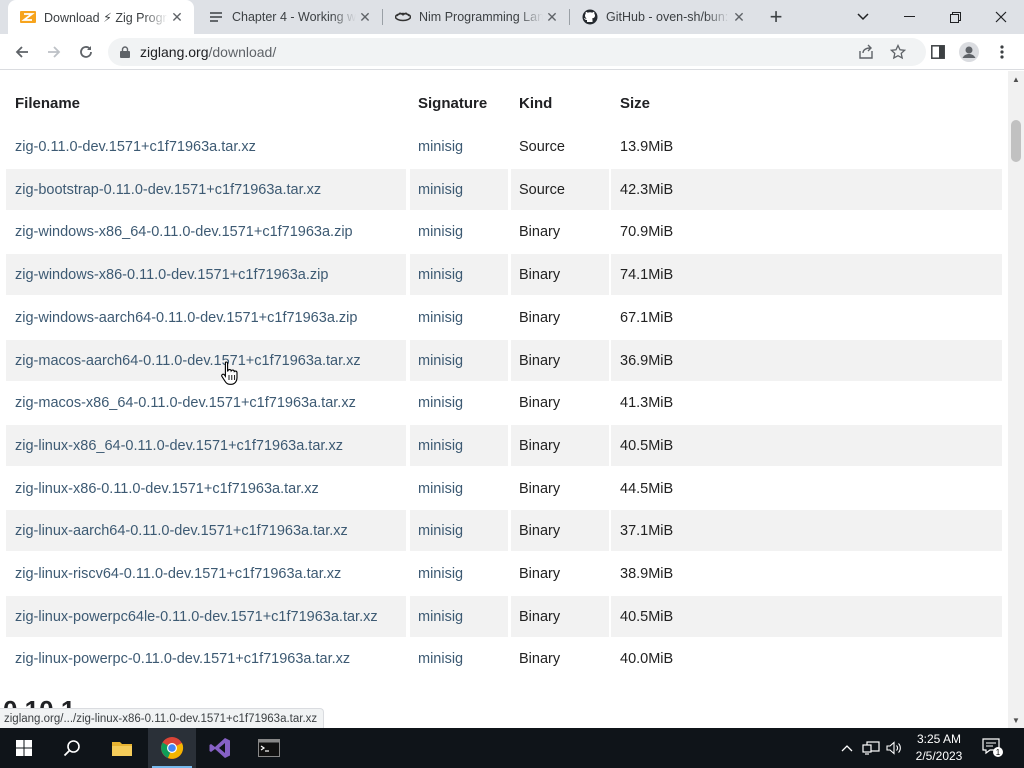 The image size is (1024, 768). I want to click on tab-github-bun: GitHub - oven-sh/bun: Incredibly fast ✕, so click(663, 17).